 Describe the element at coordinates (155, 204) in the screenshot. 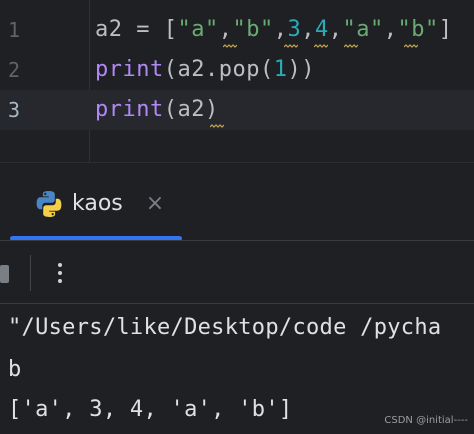

I see `close-icon: ×` at that location.